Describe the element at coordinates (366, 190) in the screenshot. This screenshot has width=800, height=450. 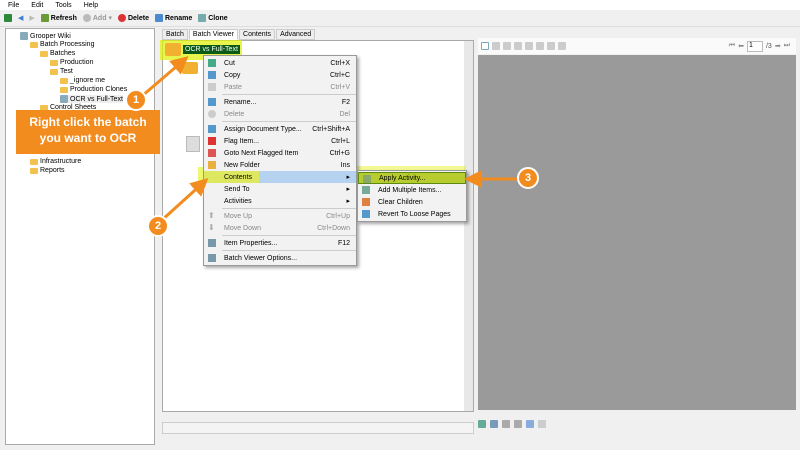
I see `add-items-icon` at that location.